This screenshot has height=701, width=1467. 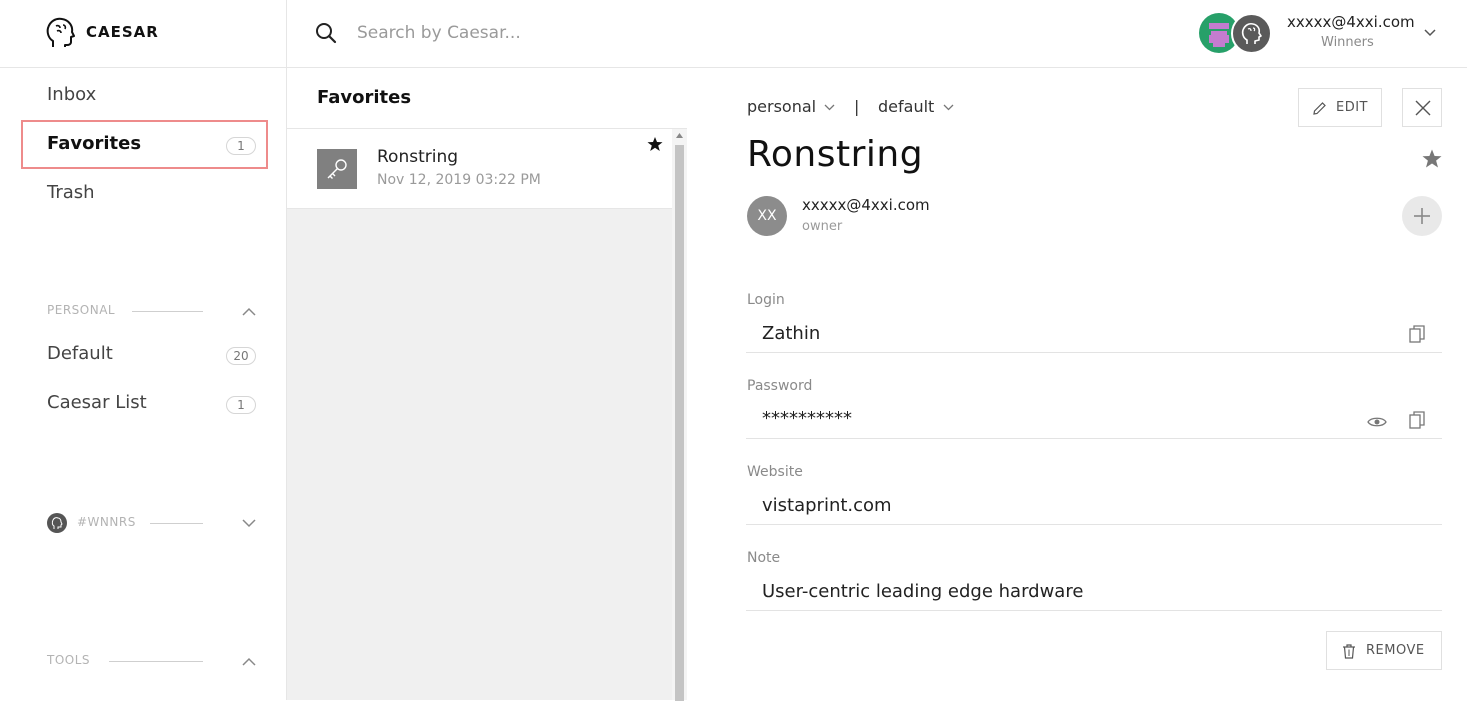 What do you see at coordinates (80, 353) in the screenshot?
I see `sidebar-item-default: Default` at bounding box center [80, 353].